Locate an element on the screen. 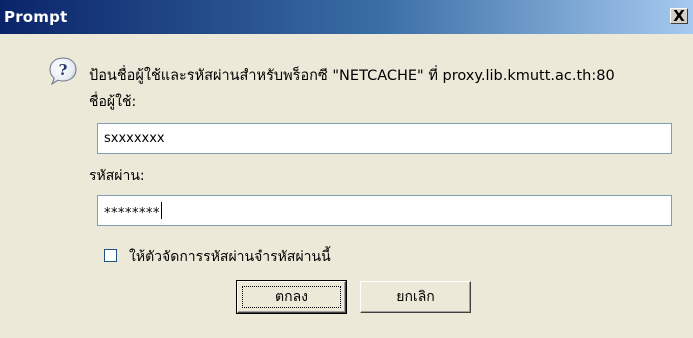 This screenshot has height=338, width=693. password-label: รหัสผ่าน: is located at coordinates (117, 176).